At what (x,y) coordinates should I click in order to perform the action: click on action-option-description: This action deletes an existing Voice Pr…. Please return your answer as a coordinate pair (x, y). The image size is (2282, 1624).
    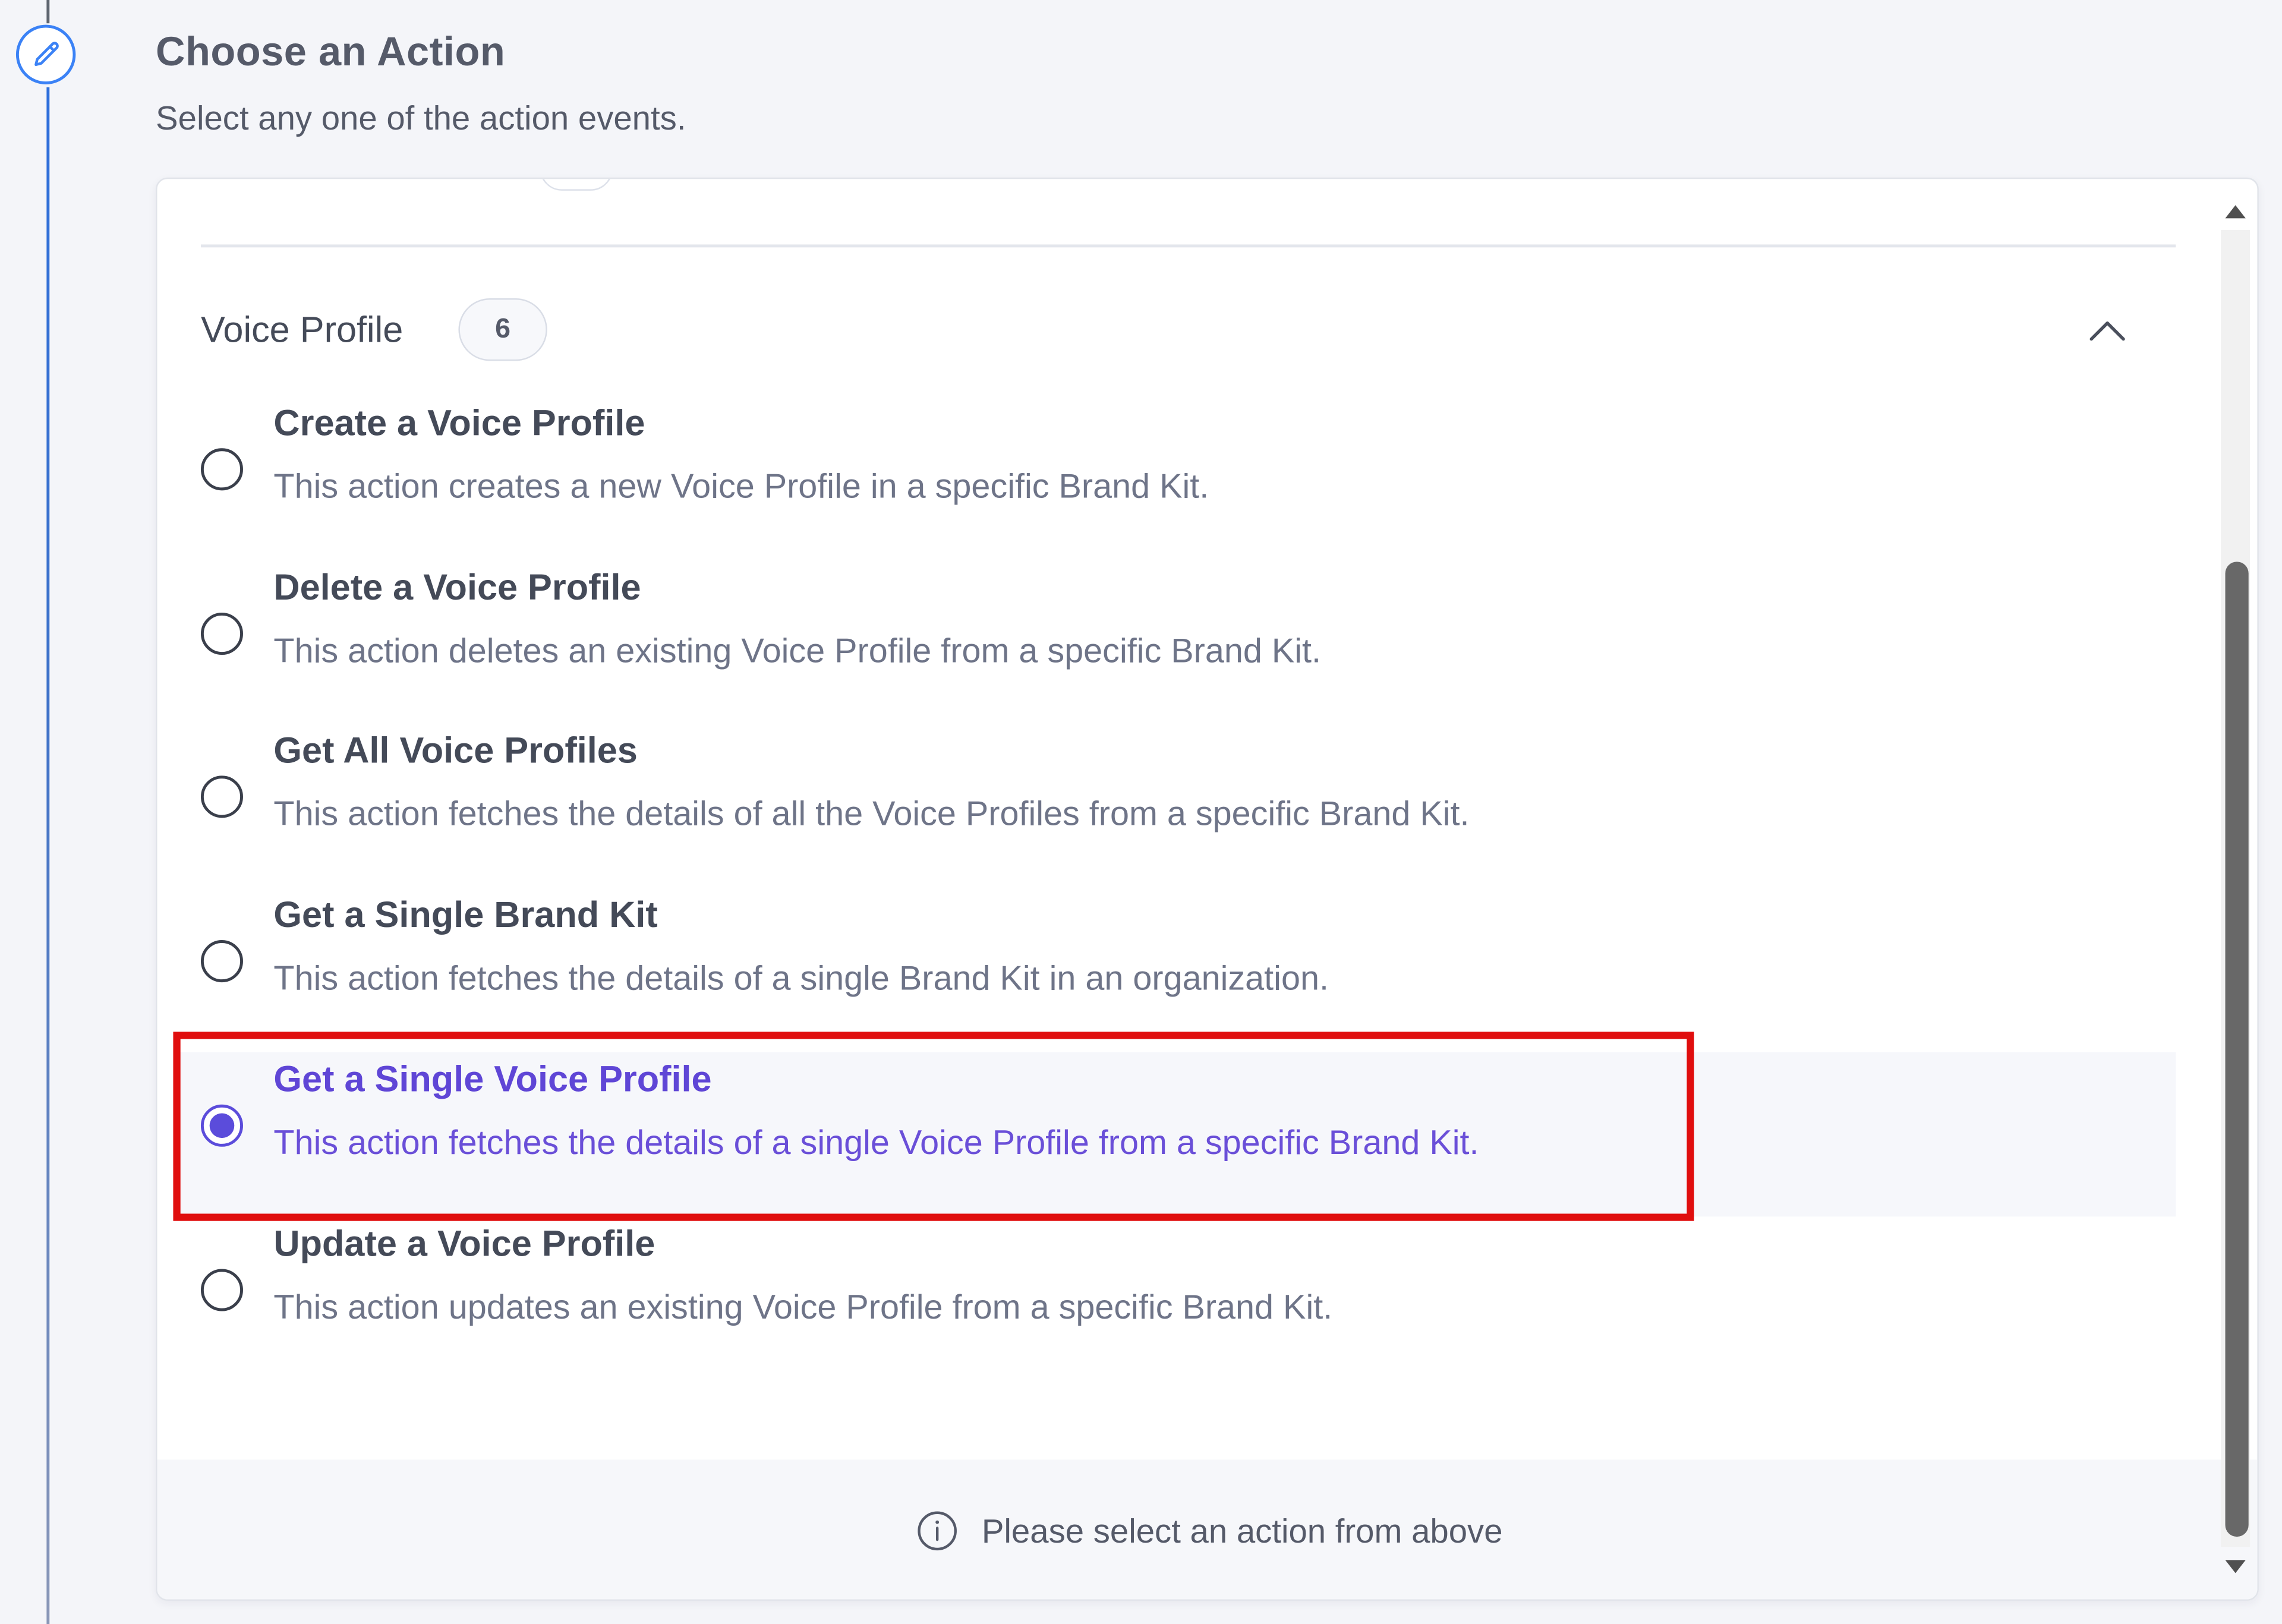
    Looking at the image, I should click on (797, 650).